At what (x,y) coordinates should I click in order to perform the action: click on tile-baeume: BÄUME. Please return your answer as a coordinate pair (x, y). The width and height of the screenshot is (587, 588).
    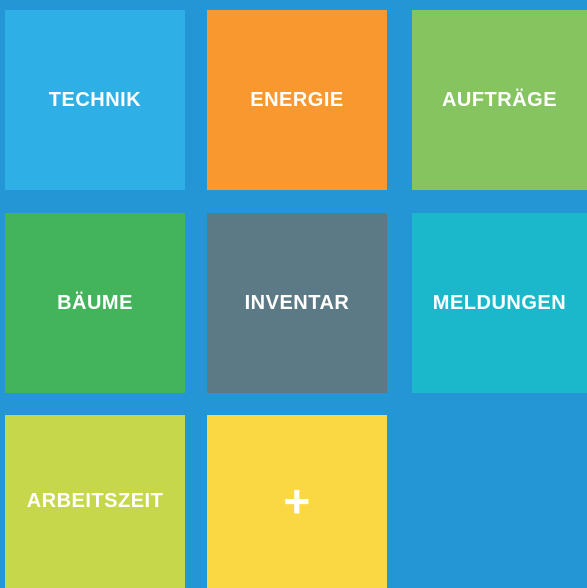
    Looking at the image, I should click on (95, 303).